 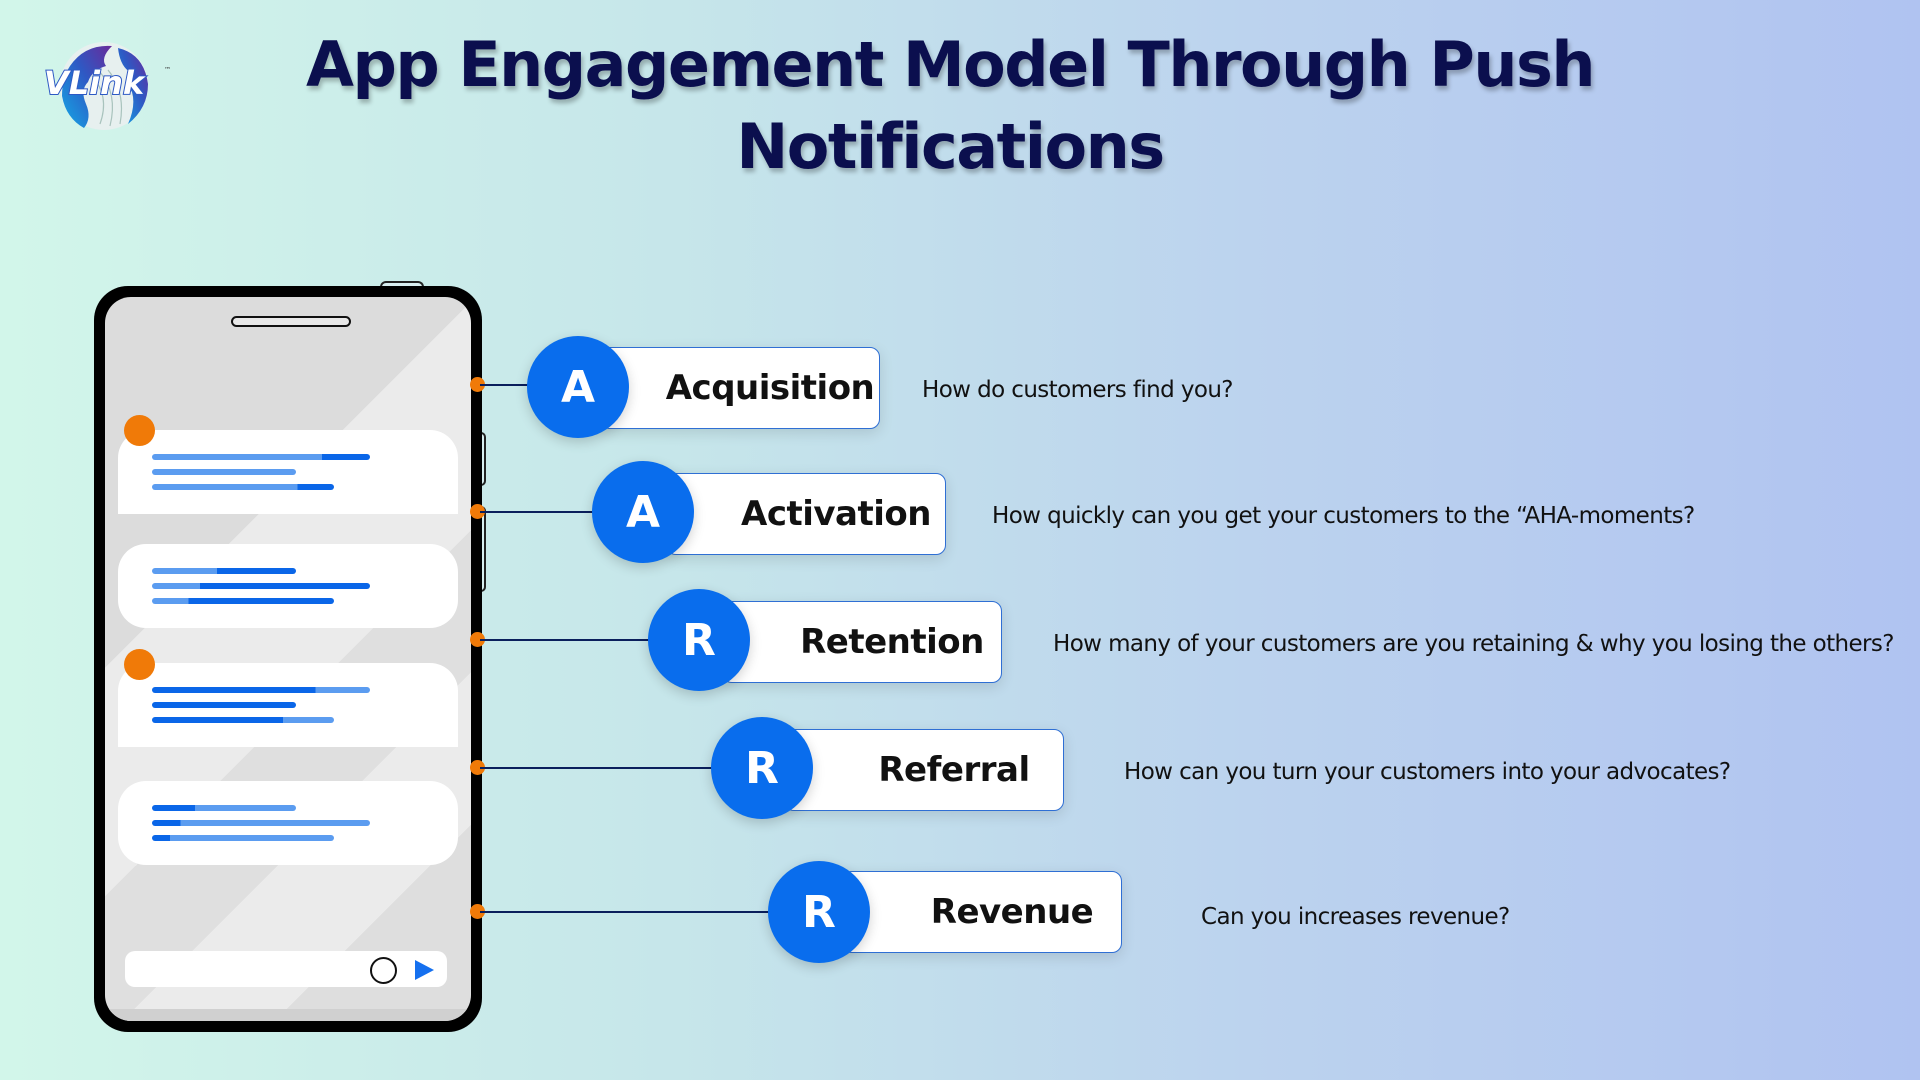 What do you see at coordinates (95, 83) in the screenshot?
I see `svg-text: VLink` at bounding box center [95, 83].